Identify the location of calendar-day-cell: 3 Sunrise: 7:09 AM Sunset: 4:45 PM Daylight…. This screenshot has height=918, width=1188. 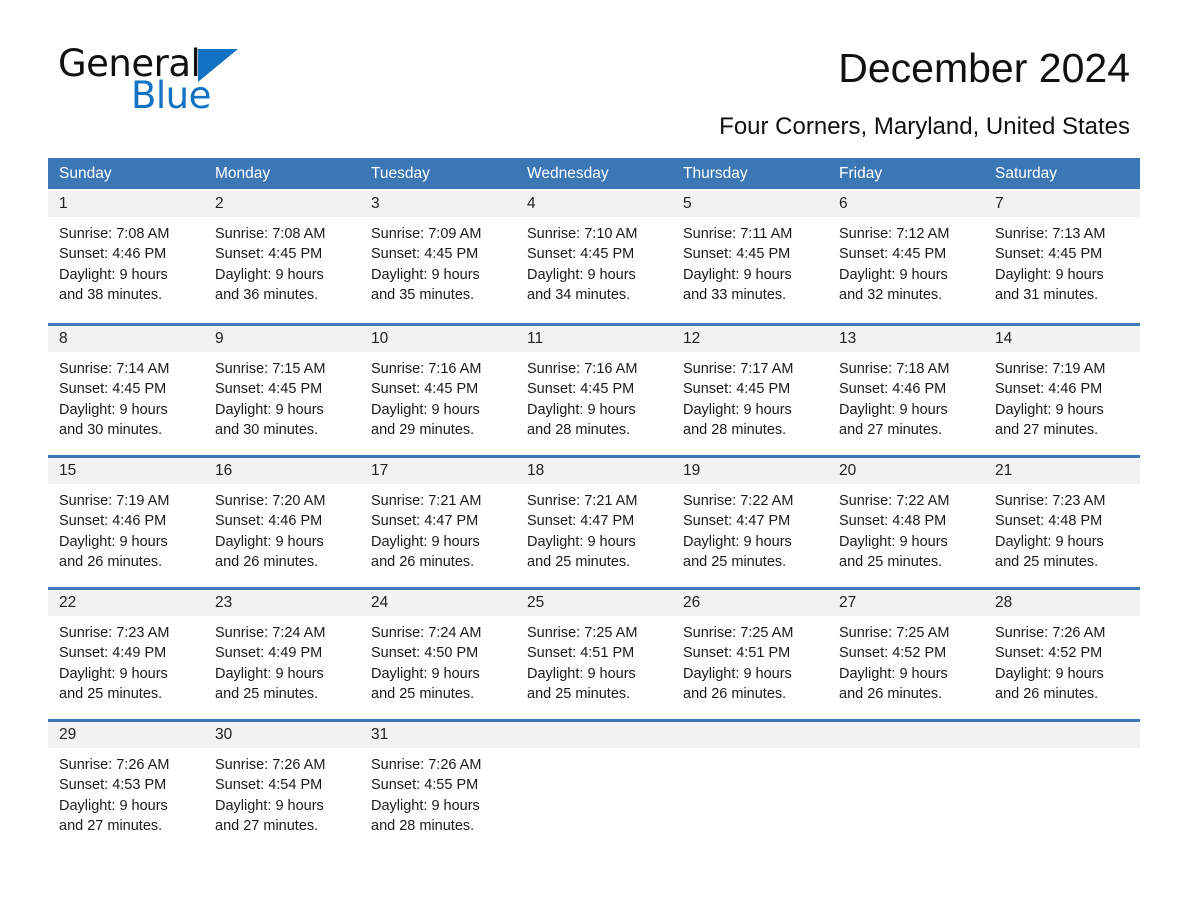
(438, 257).